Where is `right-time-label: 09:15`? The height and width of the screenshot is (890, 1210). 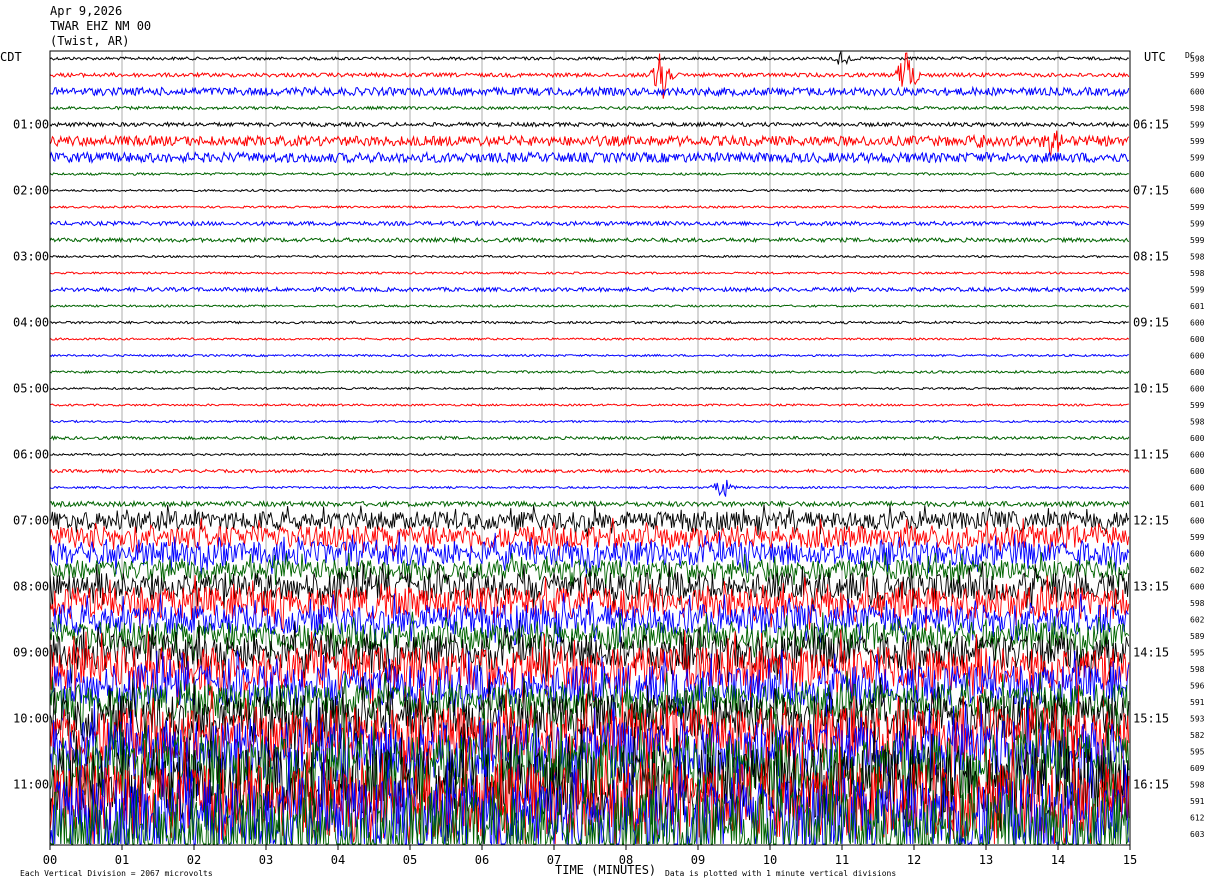 right-time-label: 09:15 is located at coordinates (1151, 323).